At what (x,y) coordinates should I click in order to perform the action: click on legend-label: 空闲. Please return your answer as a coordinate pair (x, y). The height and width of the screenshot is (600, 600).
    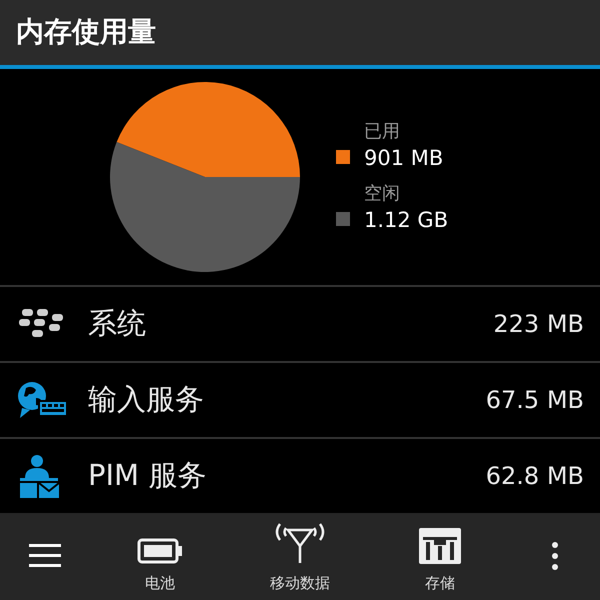
    Looking at the image, I should click on (382, 194).